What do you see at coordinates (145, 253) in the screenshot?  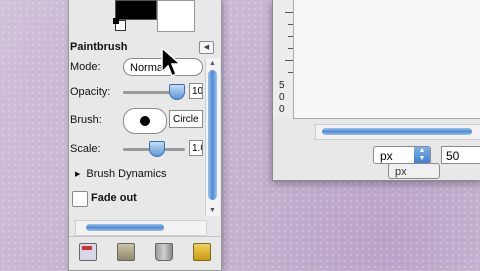 I see `options-button-bar` at bounding box center [145, 253].